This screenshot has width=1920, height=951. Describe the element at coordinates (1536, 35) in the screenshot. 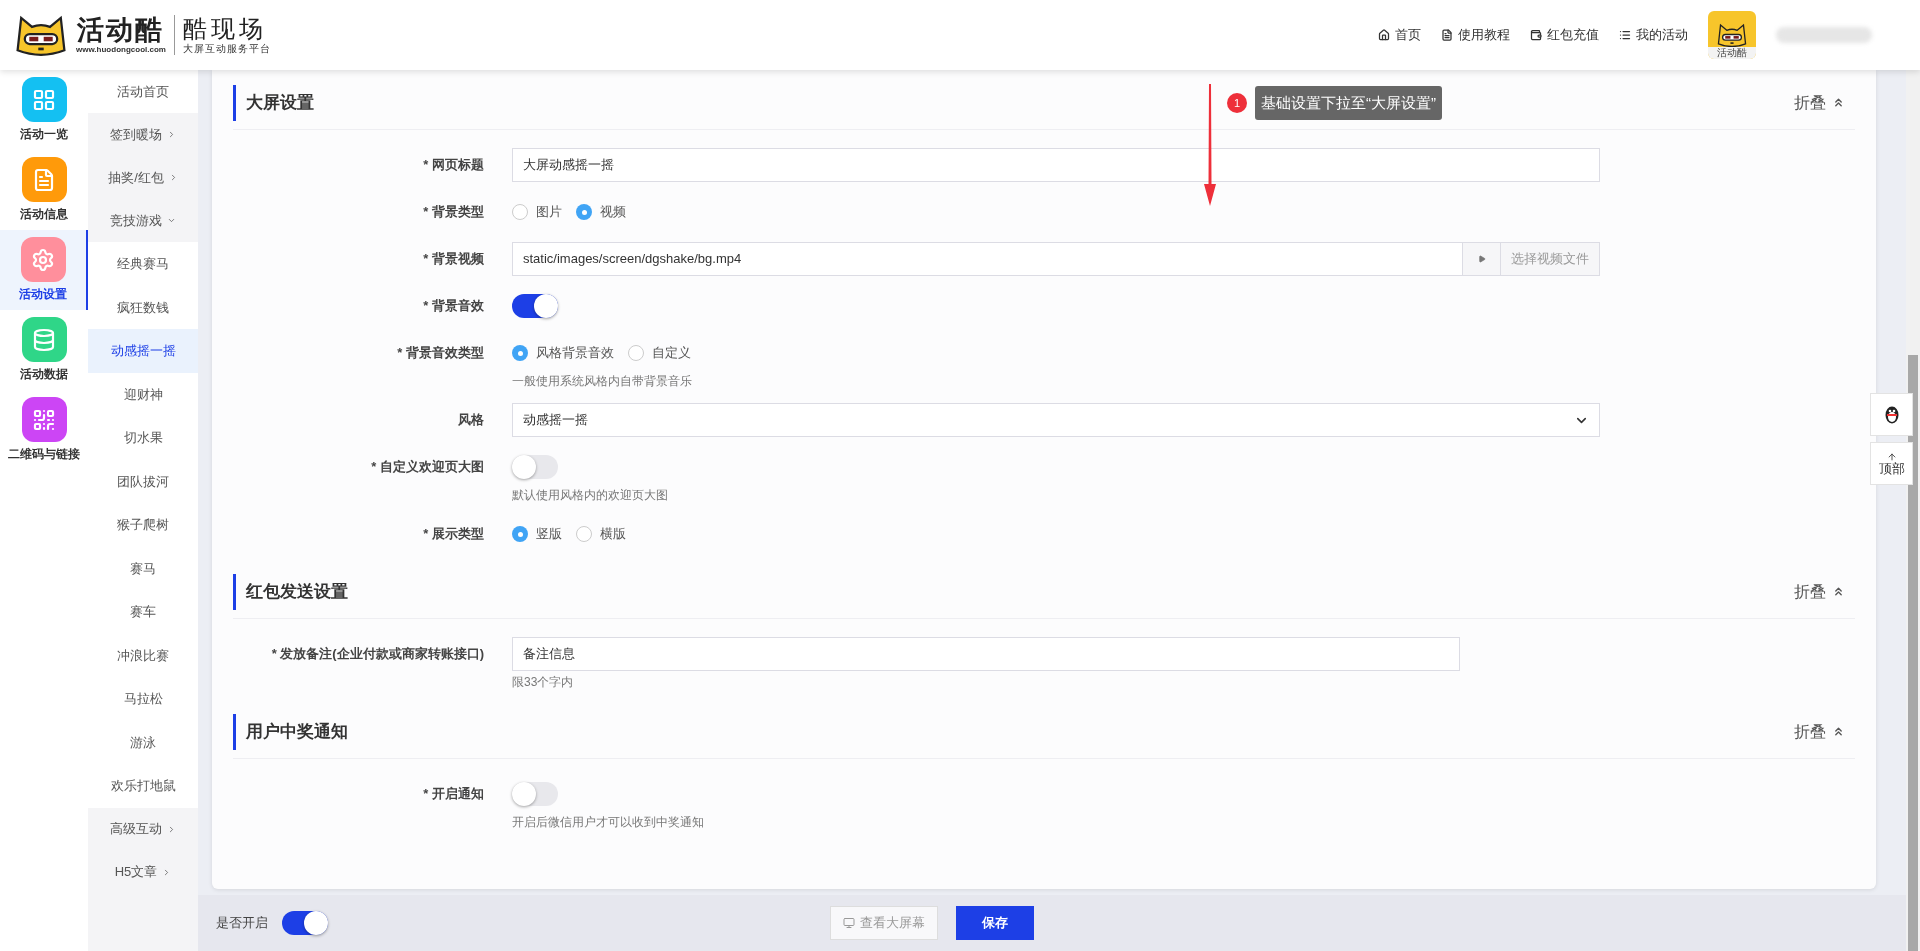

I see `wallet-icon` at that location.